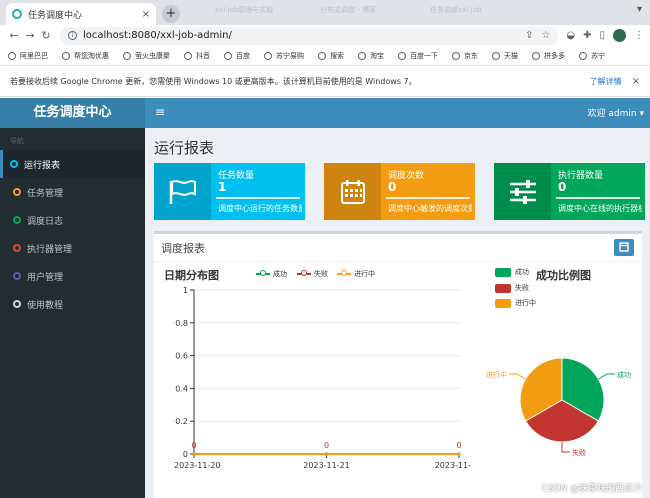  What do you see at coordinates (616, 112) in the screenshot?
I see `user-menu: 欢迎 admin ▾` at bounding box center [616, 112].